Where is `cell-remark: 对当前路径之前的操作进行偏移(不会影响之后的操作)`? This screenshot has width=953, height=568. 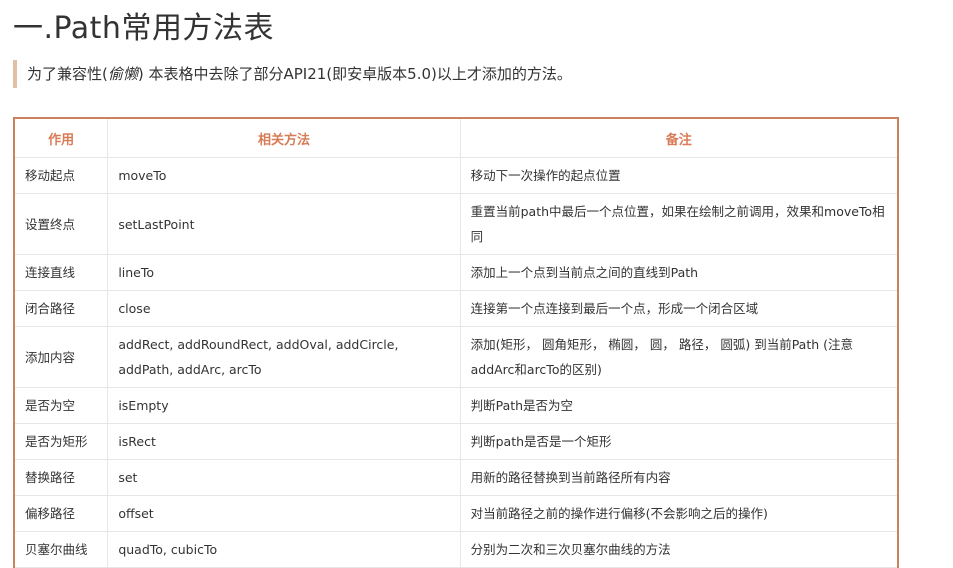
cell-remark: 对当前路径之前的操作进行偏移(不会影响之后的操作) is located at coordinates (679, 513).